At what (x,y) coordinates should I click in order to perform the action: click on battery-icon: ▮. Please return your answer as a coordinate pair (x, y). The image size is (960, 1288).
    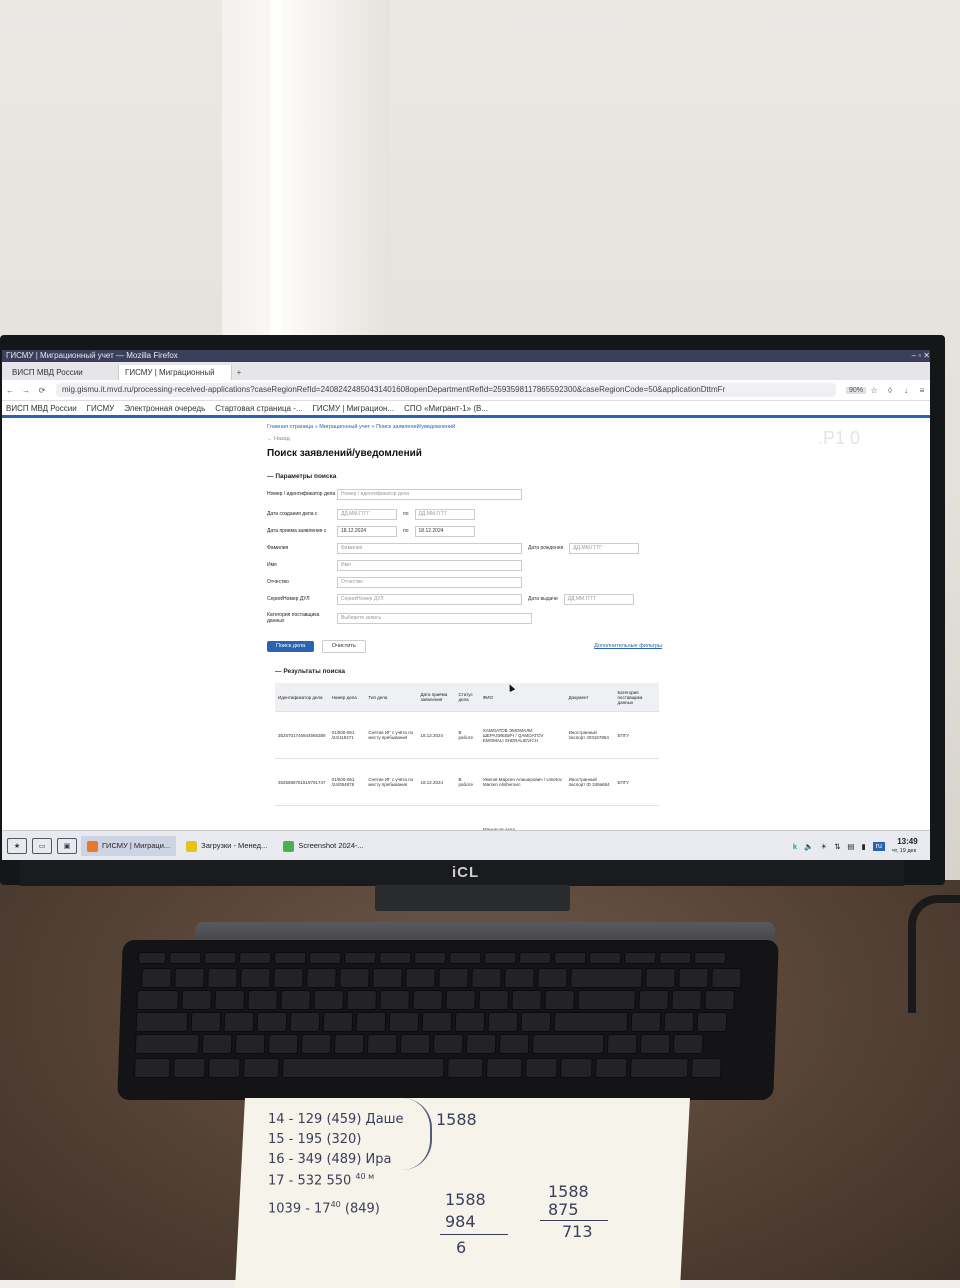
    Looking at the image, I should click on (863, 846).